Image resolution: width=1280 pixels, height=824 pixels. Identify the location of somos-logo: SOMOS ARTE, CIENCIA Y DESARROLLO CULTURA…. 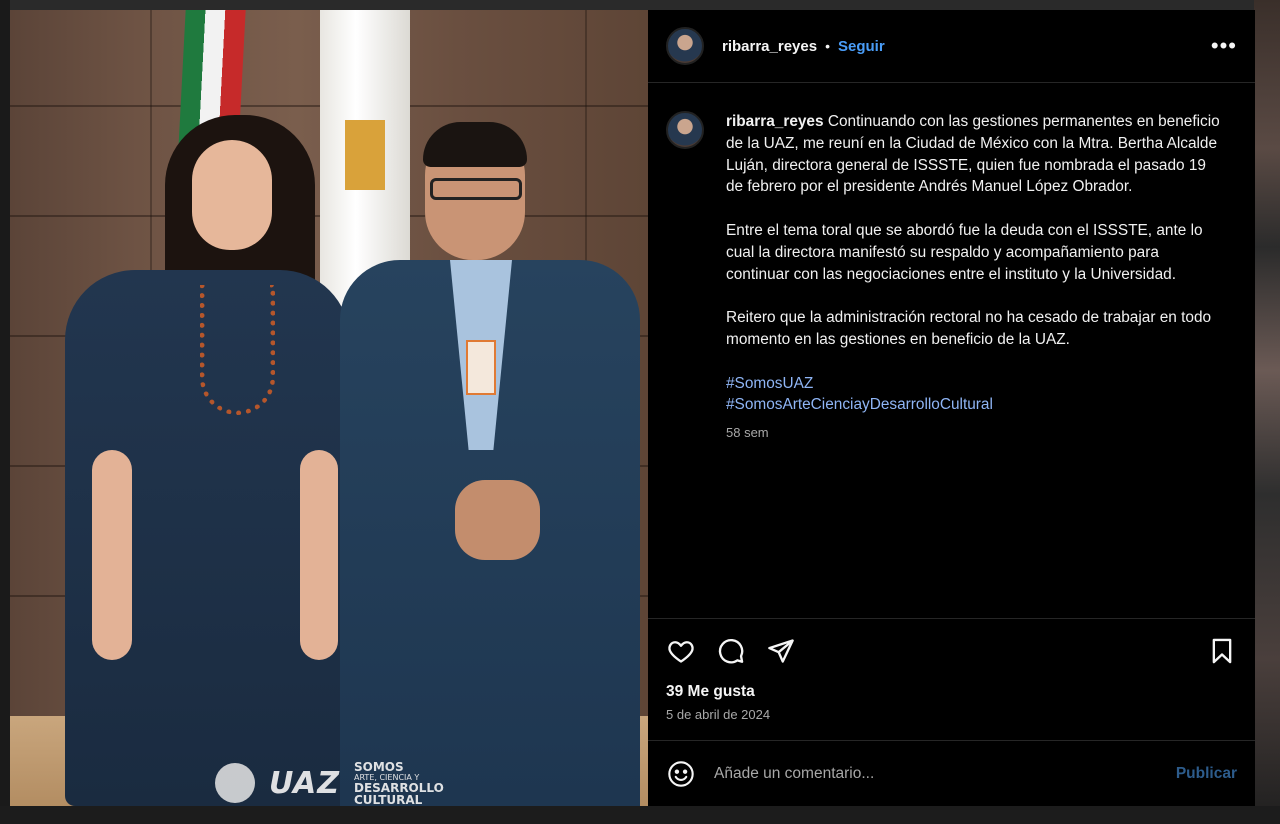
(399, 783).